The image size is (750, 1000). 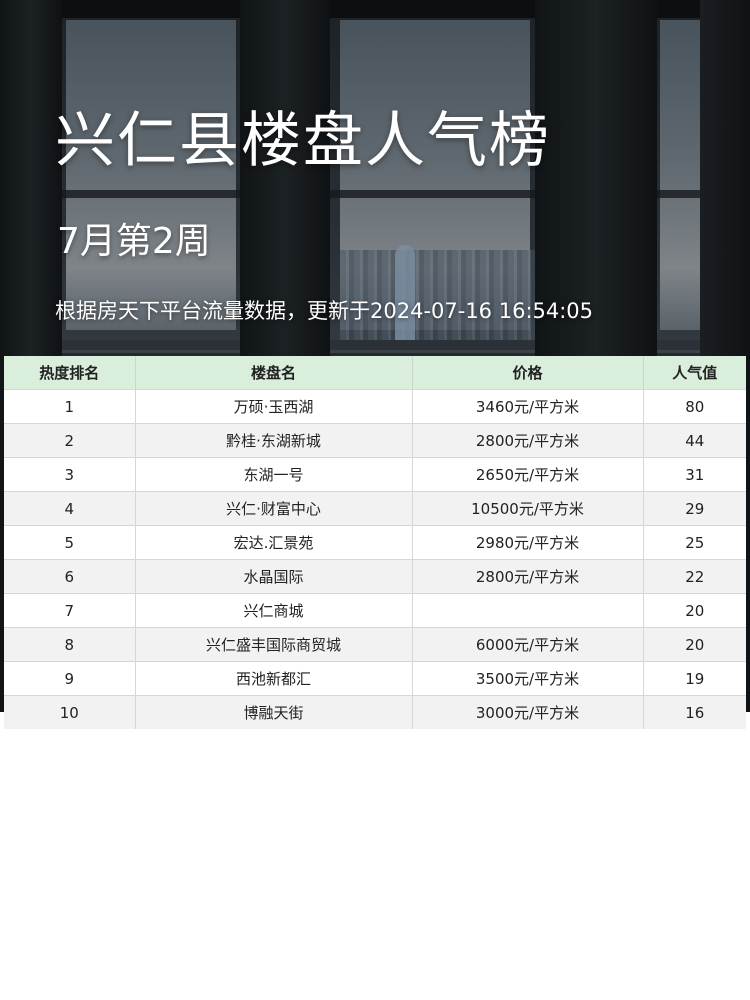 I want to click on name-cell: 水晶国际, so click(x=274, y=576).